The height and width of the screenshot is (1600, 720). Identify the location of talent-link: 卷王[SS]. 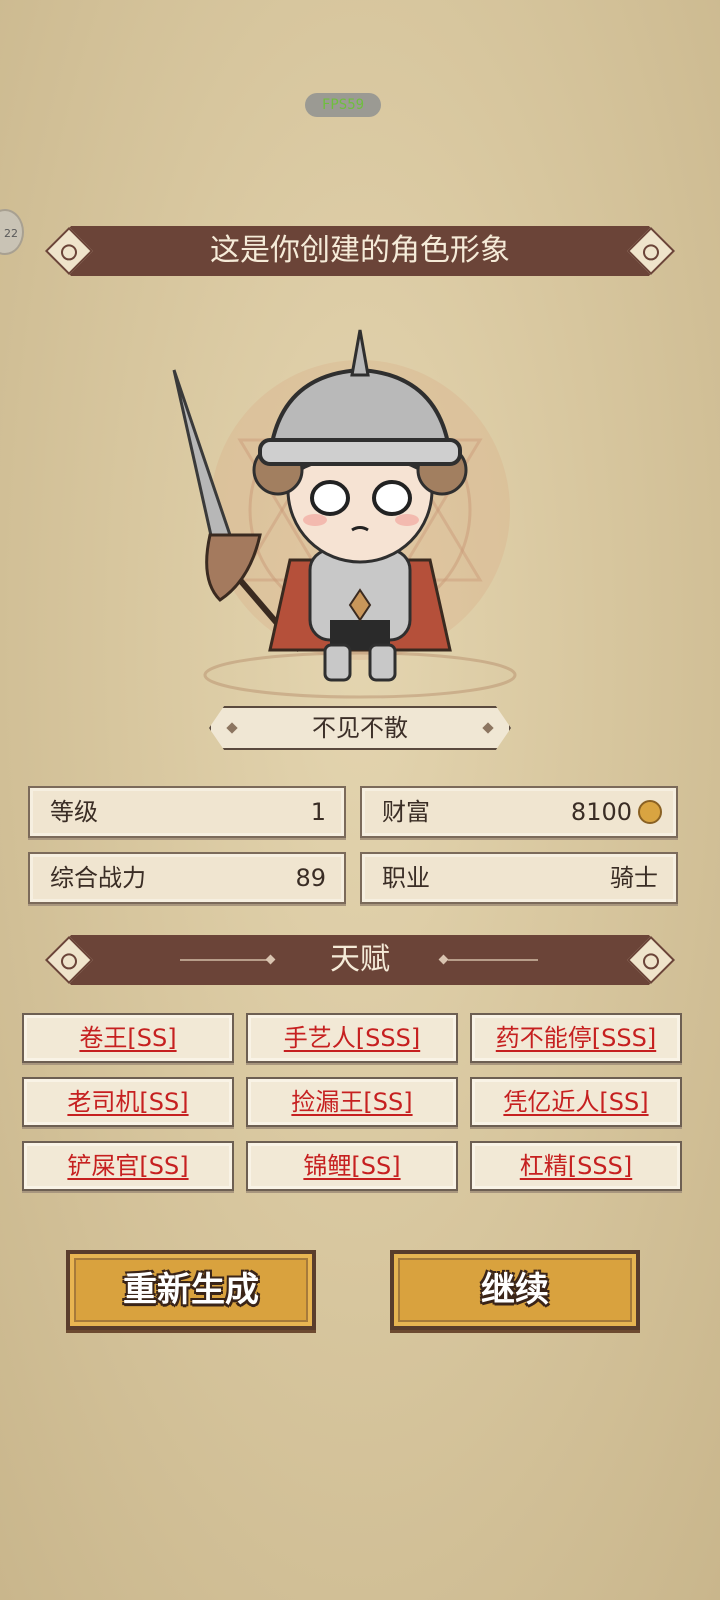
(127, 1038).